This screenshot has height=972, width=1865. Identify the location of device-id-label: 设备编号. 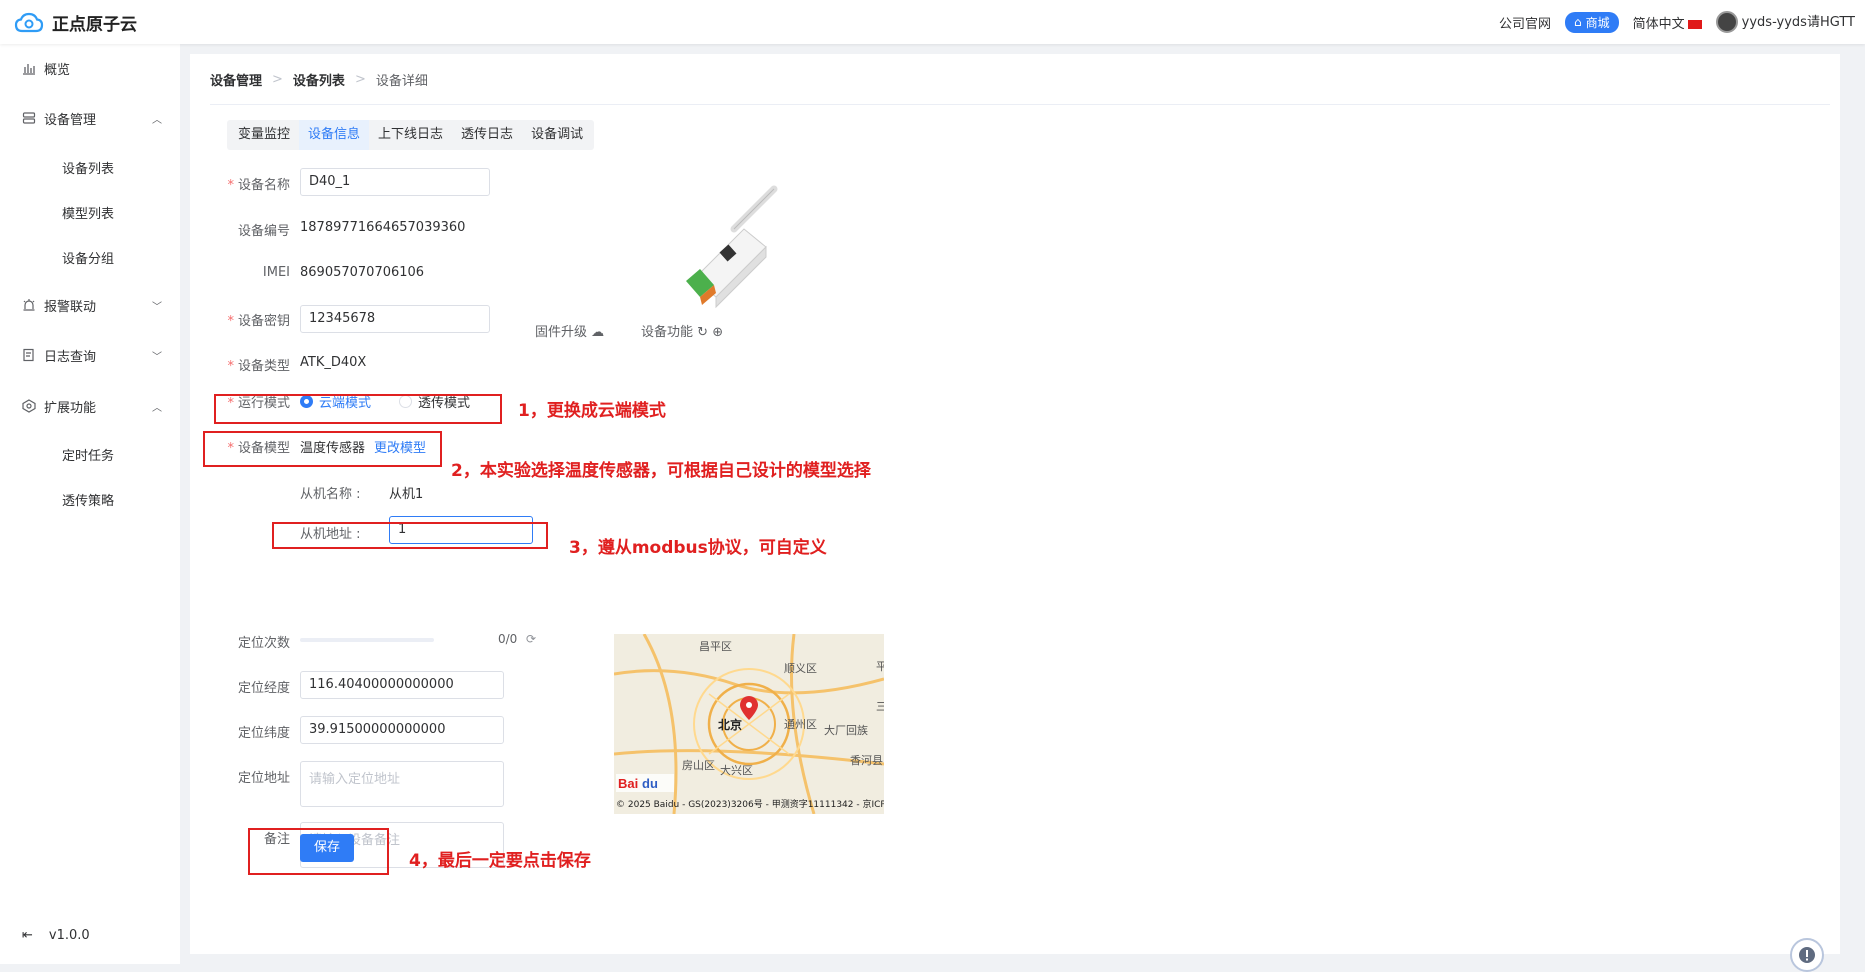
(263, 231).